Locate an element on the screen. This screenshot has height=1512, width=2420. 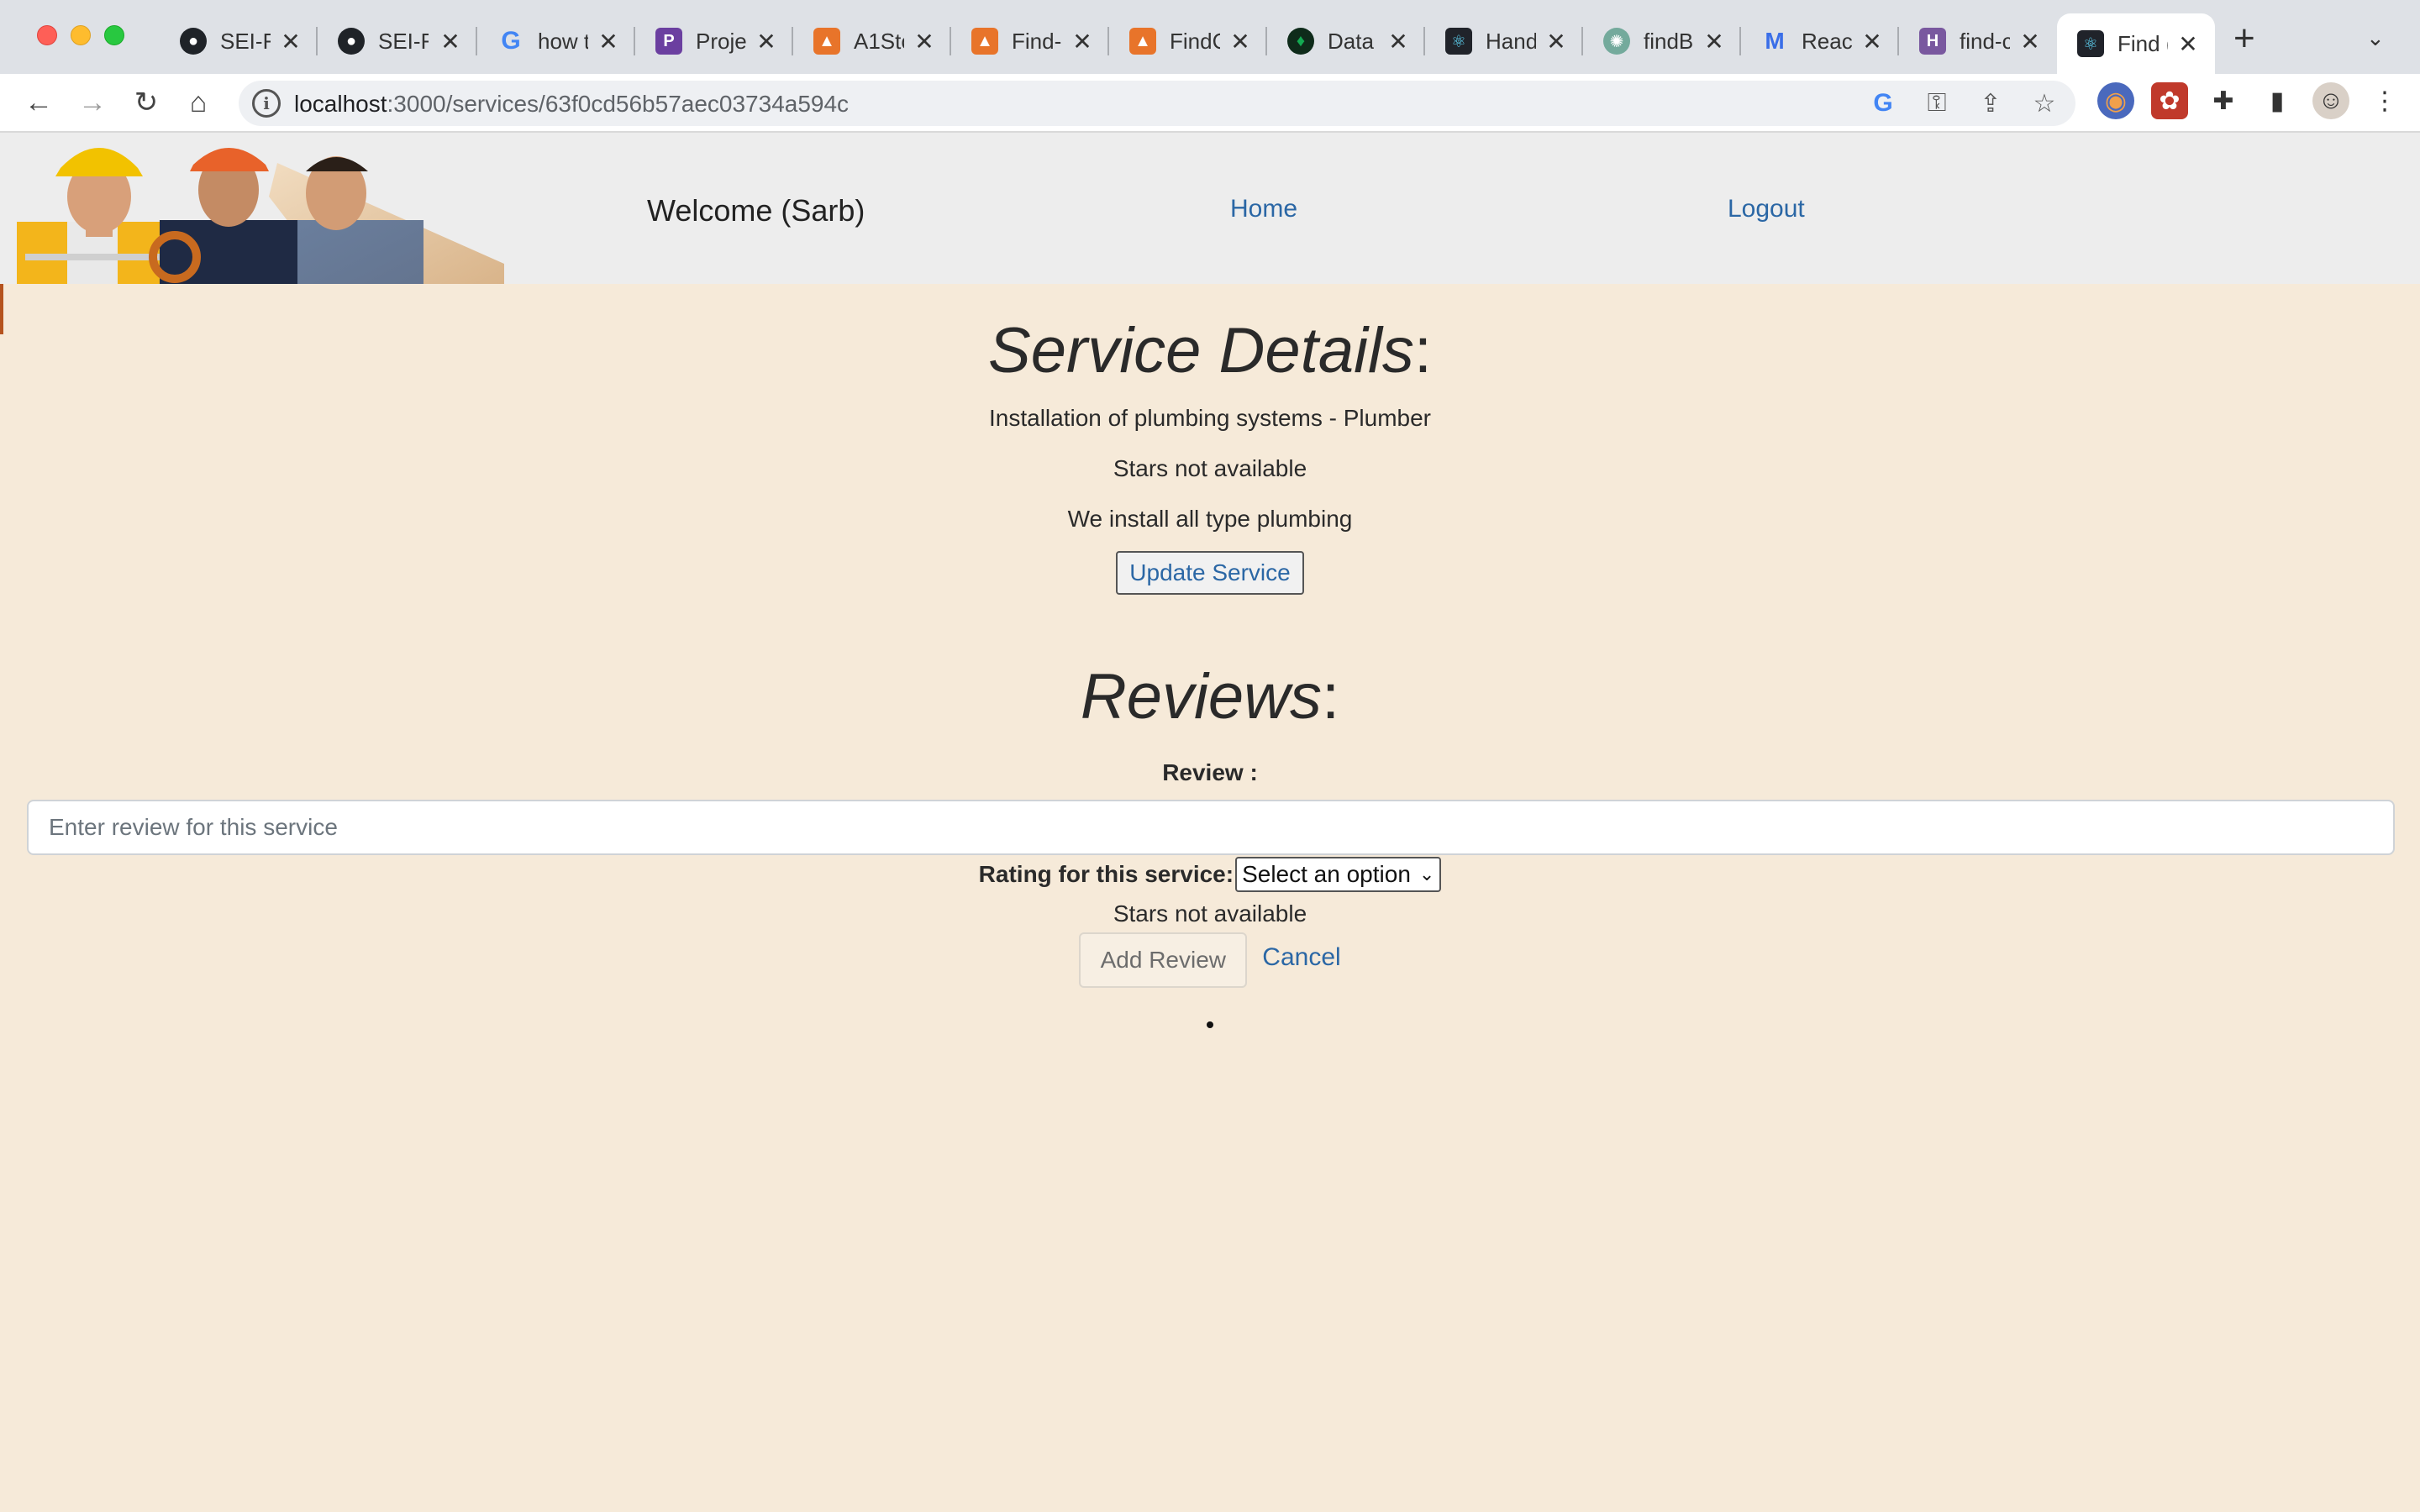
welcome-text: Welcome (Sarb) is located at coordinates (756, 210).